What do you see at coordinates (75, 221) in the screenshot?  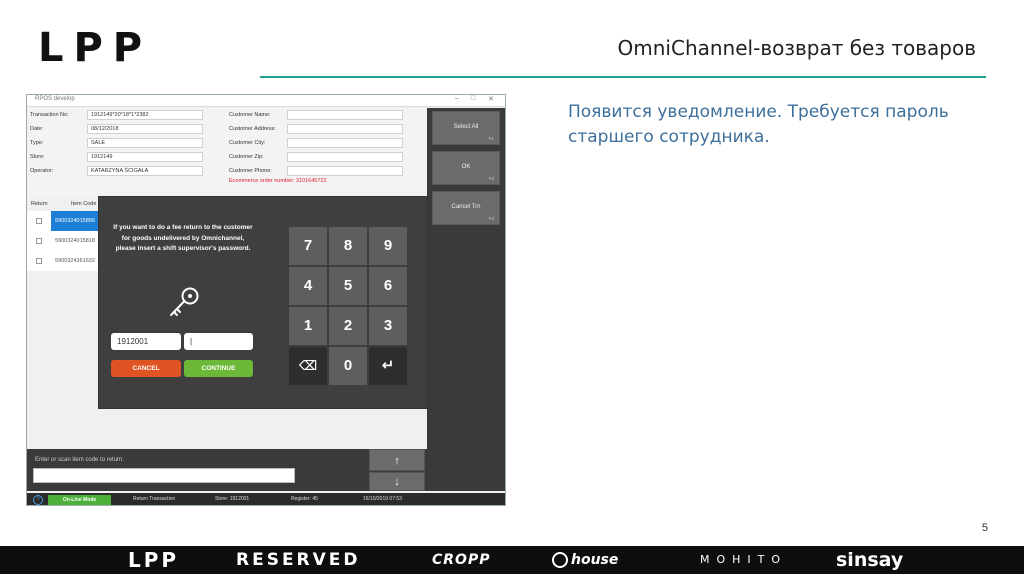 I see `item-code: 5900324015856` at bounding box center [75, 221].